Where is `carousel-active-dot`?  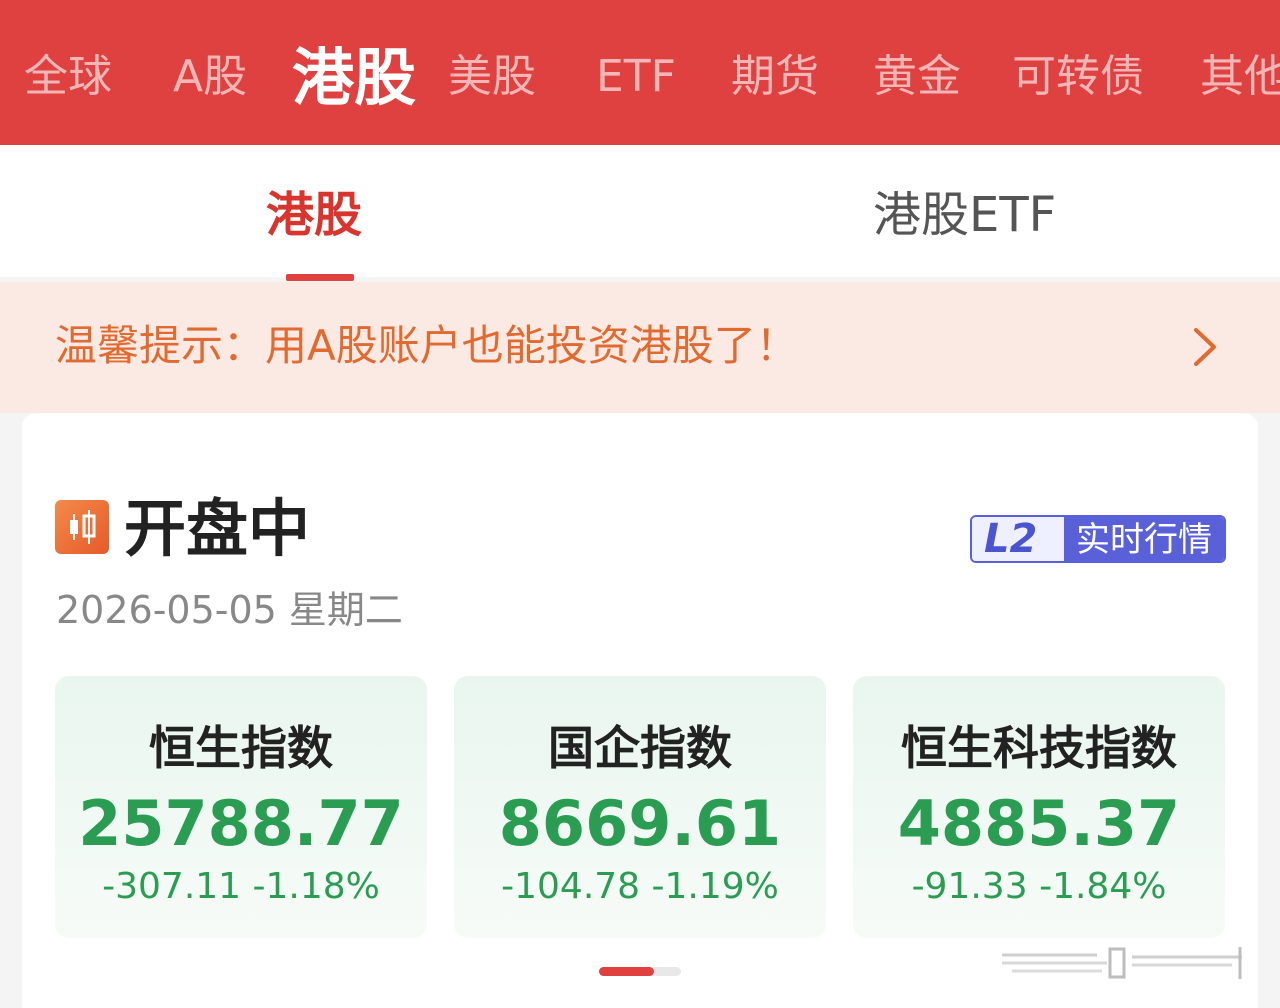 carousel-active-dot is located at coordinates (626, 971).